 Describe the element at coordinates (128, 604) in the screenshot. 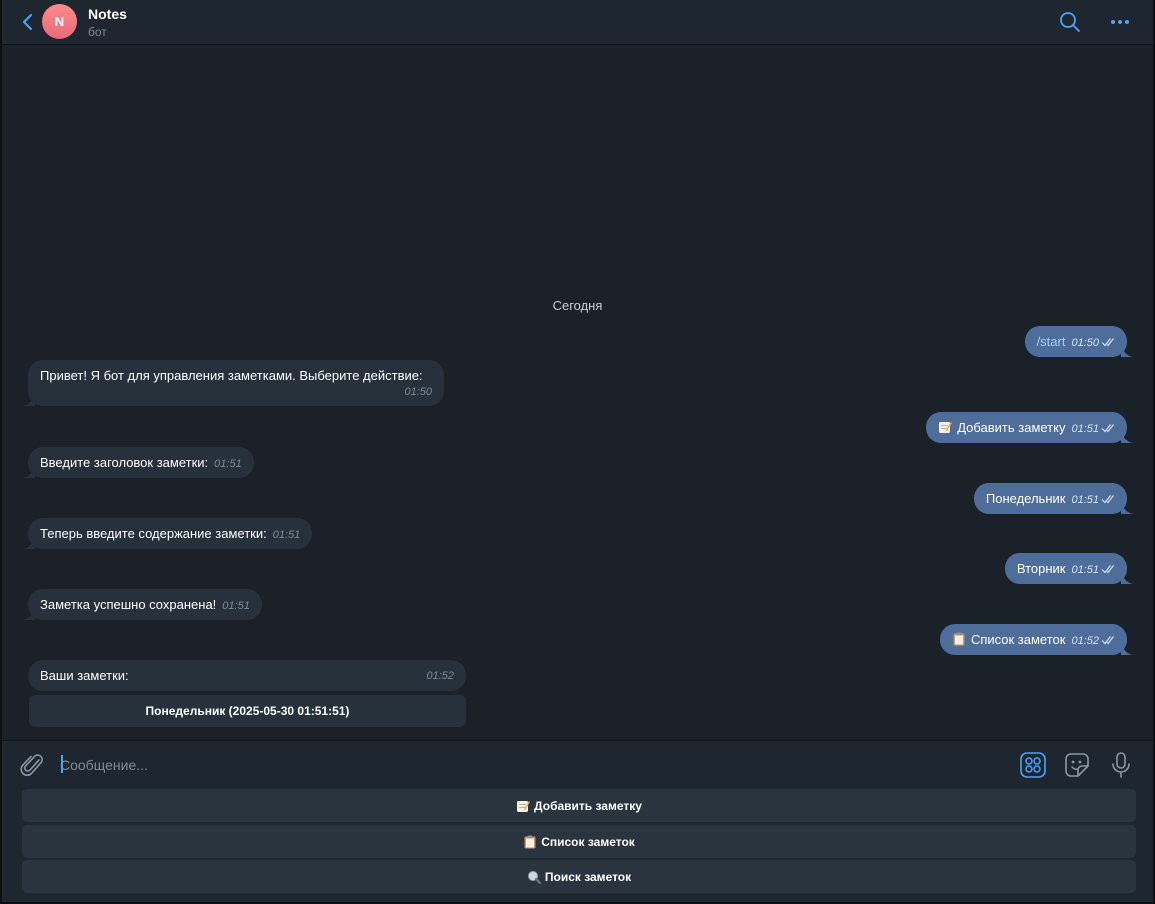

I see `message-text: Заметка успешно сохранена!` at that location.